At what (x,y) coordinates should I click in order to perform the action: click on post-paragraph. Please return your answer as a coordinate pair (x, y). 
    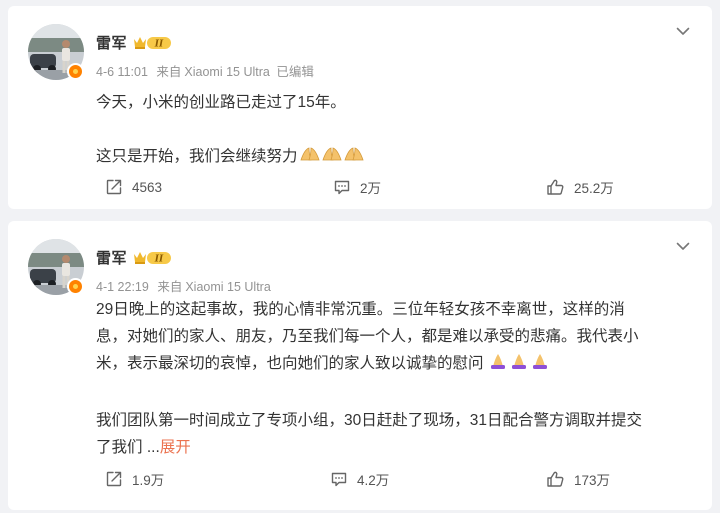
    Looking at the image, I should click on (396, 129).